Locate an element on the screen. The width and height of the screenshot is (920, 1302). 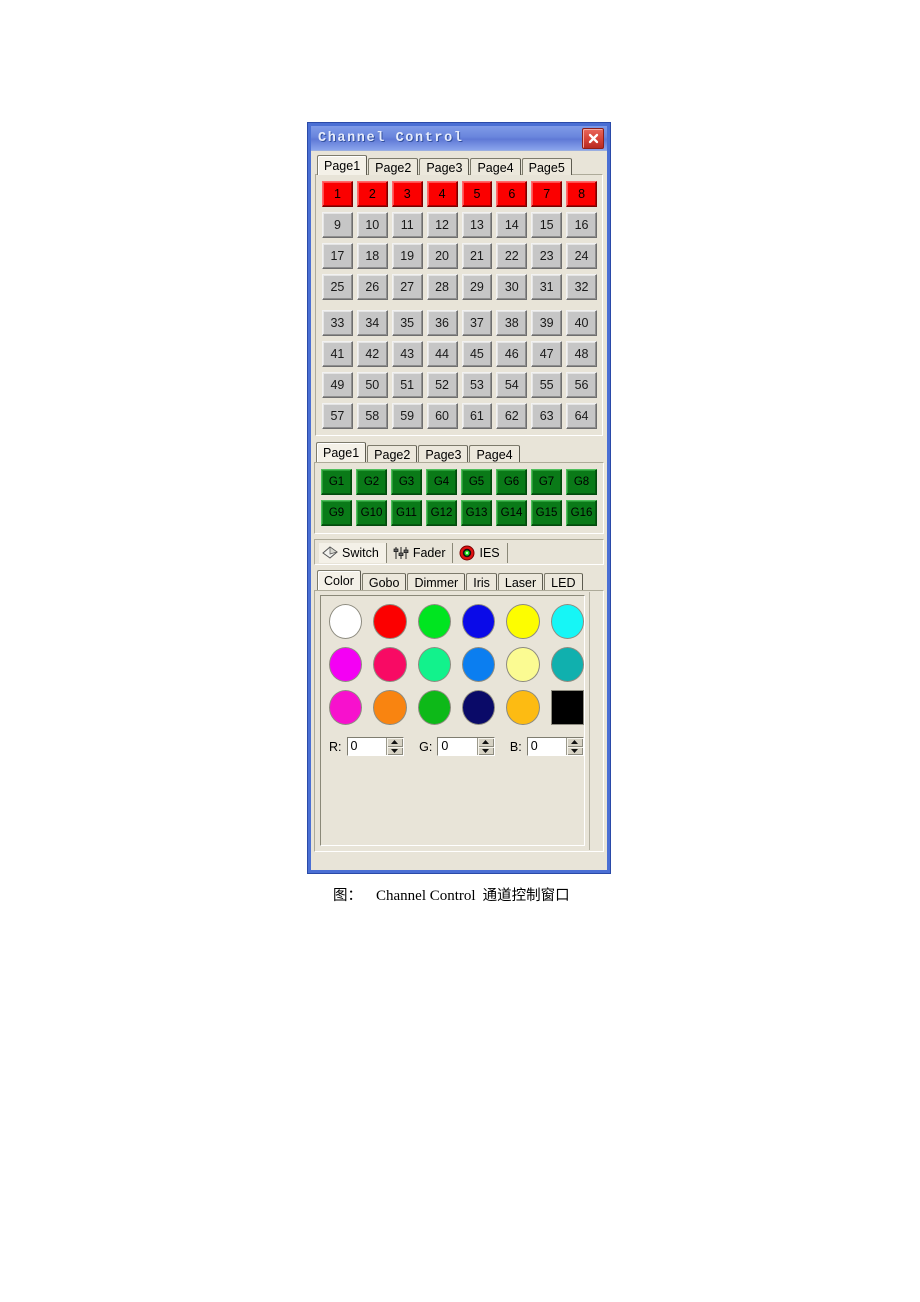
channel-button-60: 60 is located at coordinates (442, 416).